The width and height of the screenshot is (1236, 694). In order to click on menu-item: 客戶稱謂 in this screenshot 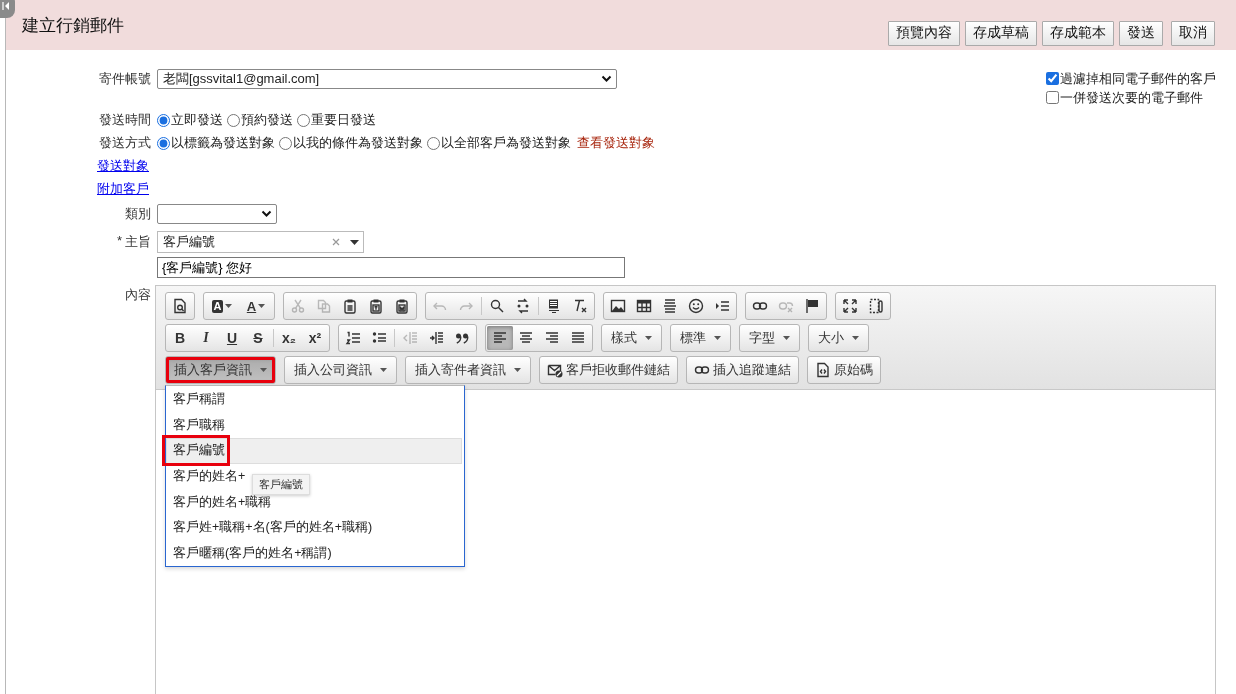, I will do `click(197, 400)`.